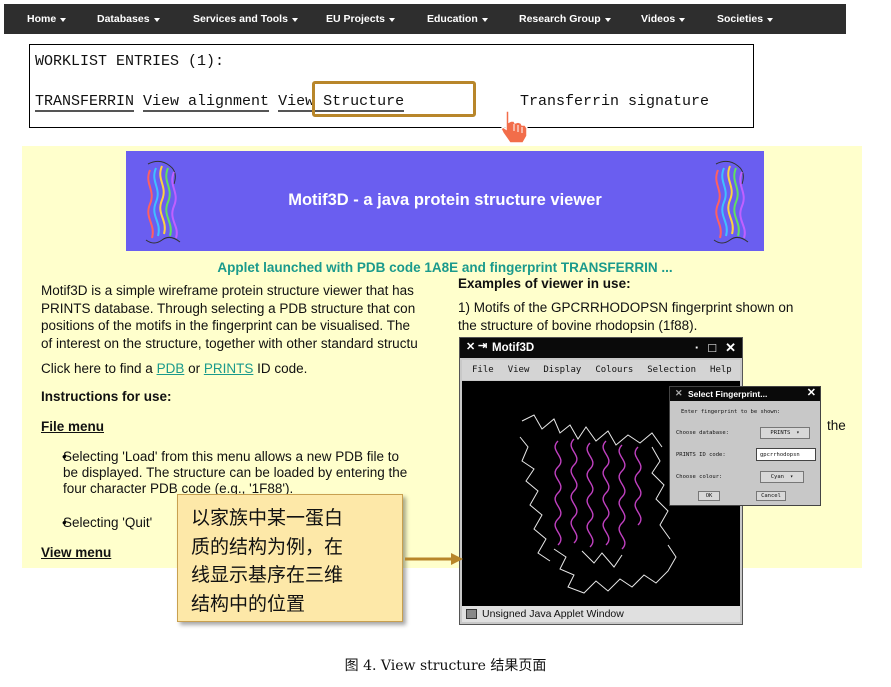 The image size is (891, 687). I want to click on pointer-hand-icon, so click(514, 127).